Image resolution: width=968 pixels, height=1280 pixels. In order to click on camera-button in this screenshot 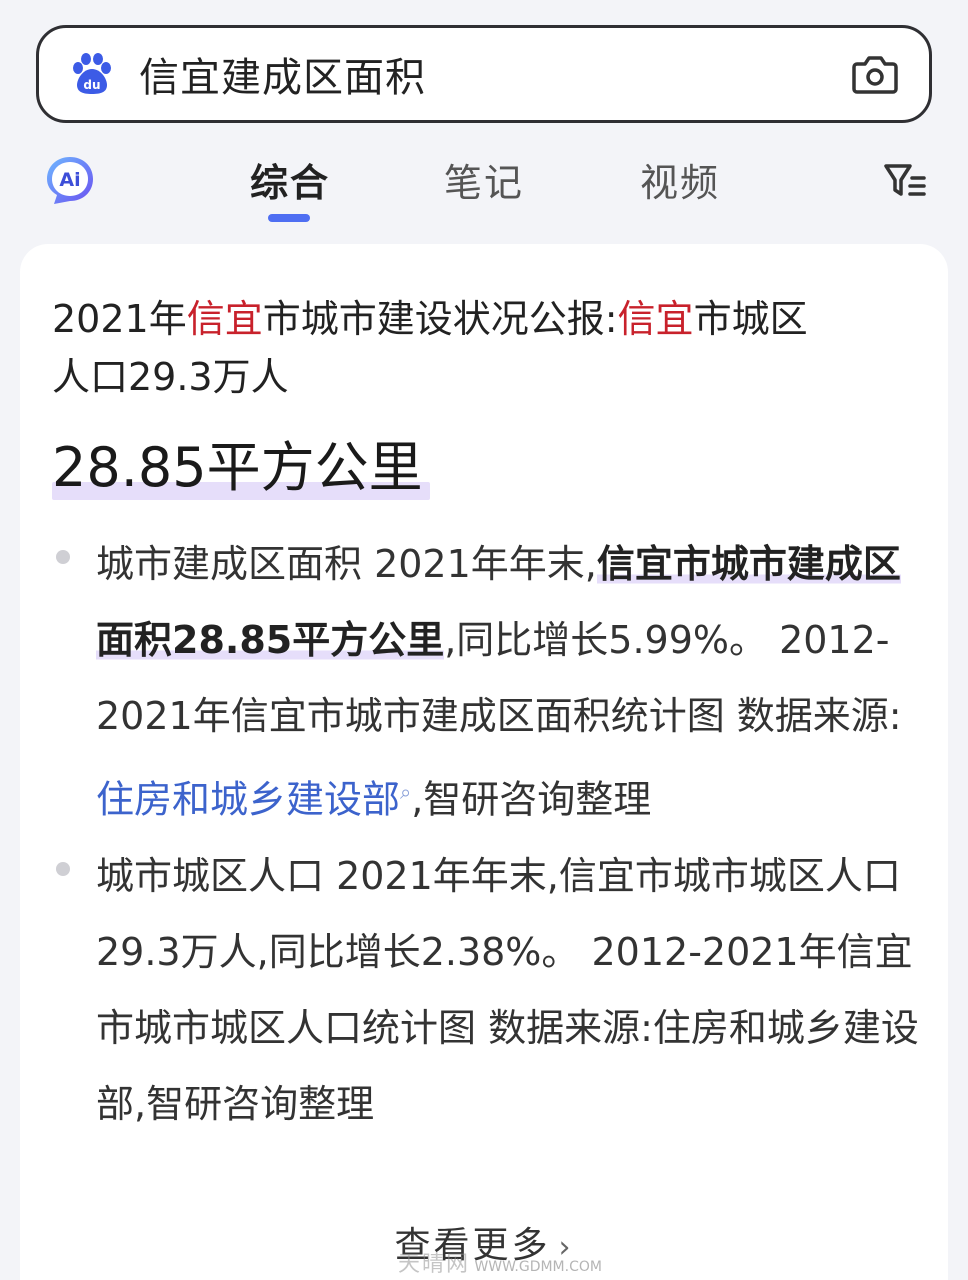, I will do `click(875, 74)`.